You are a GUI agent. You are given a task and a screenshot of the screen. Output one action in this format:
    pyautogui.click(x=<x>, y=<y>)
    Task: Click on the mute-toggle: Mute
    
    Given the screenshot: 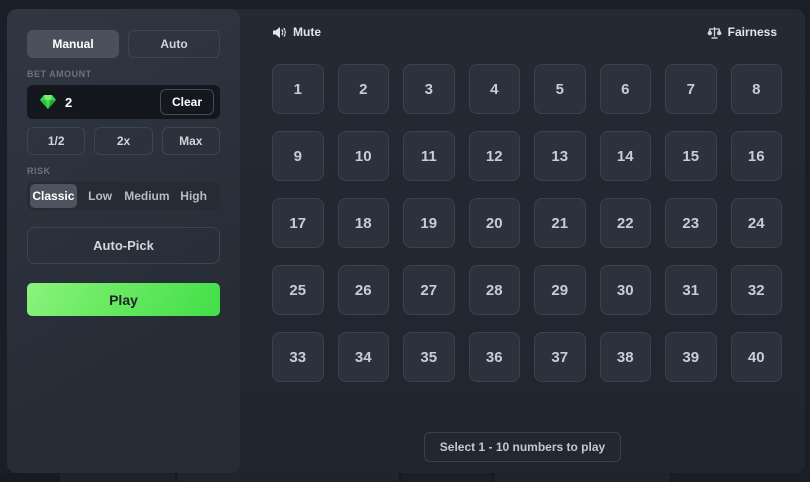 What is the action you would take?
    pyautogui.click(x=296, y=32)
    